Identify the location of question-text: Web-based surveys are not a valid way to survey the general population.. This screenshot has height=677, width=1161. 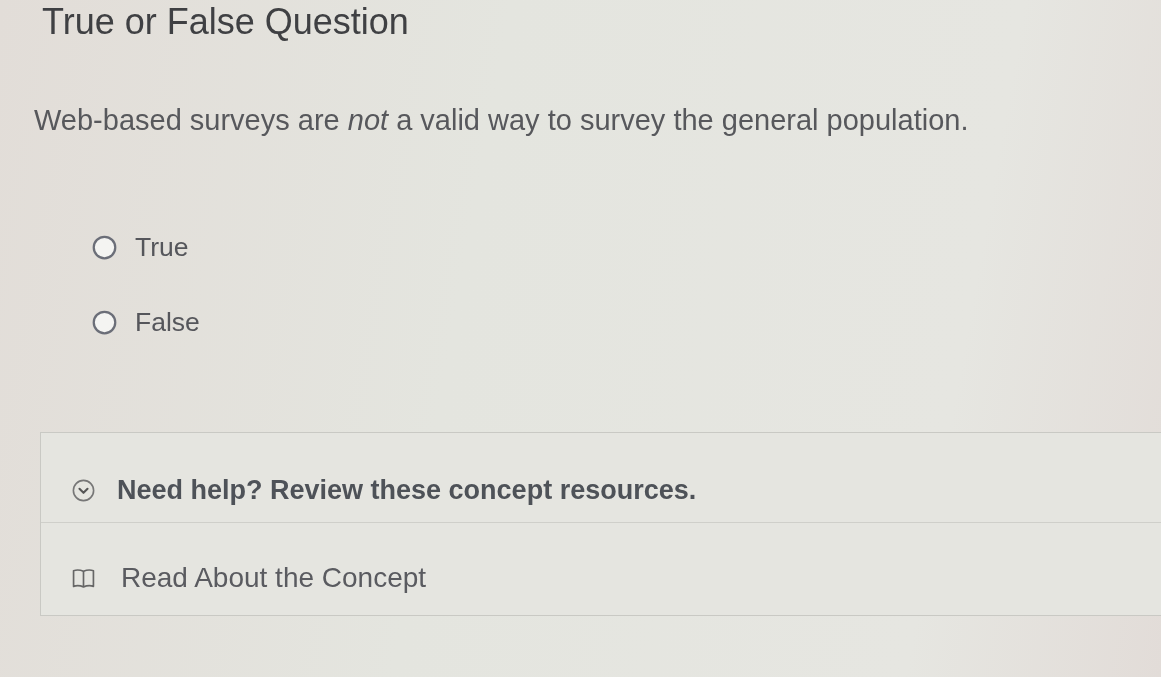
(501, 120).